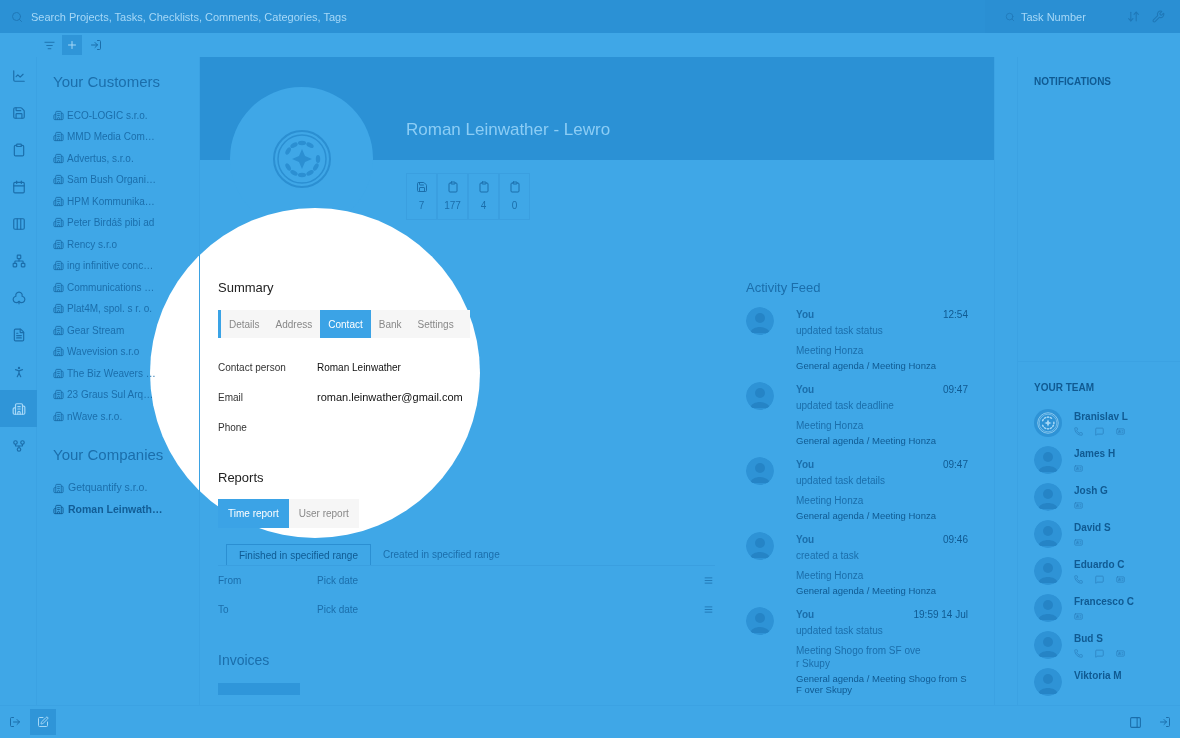  Describe the element at coordinates (244, 324) in the screenshot. I see `tab: Details` at that location.